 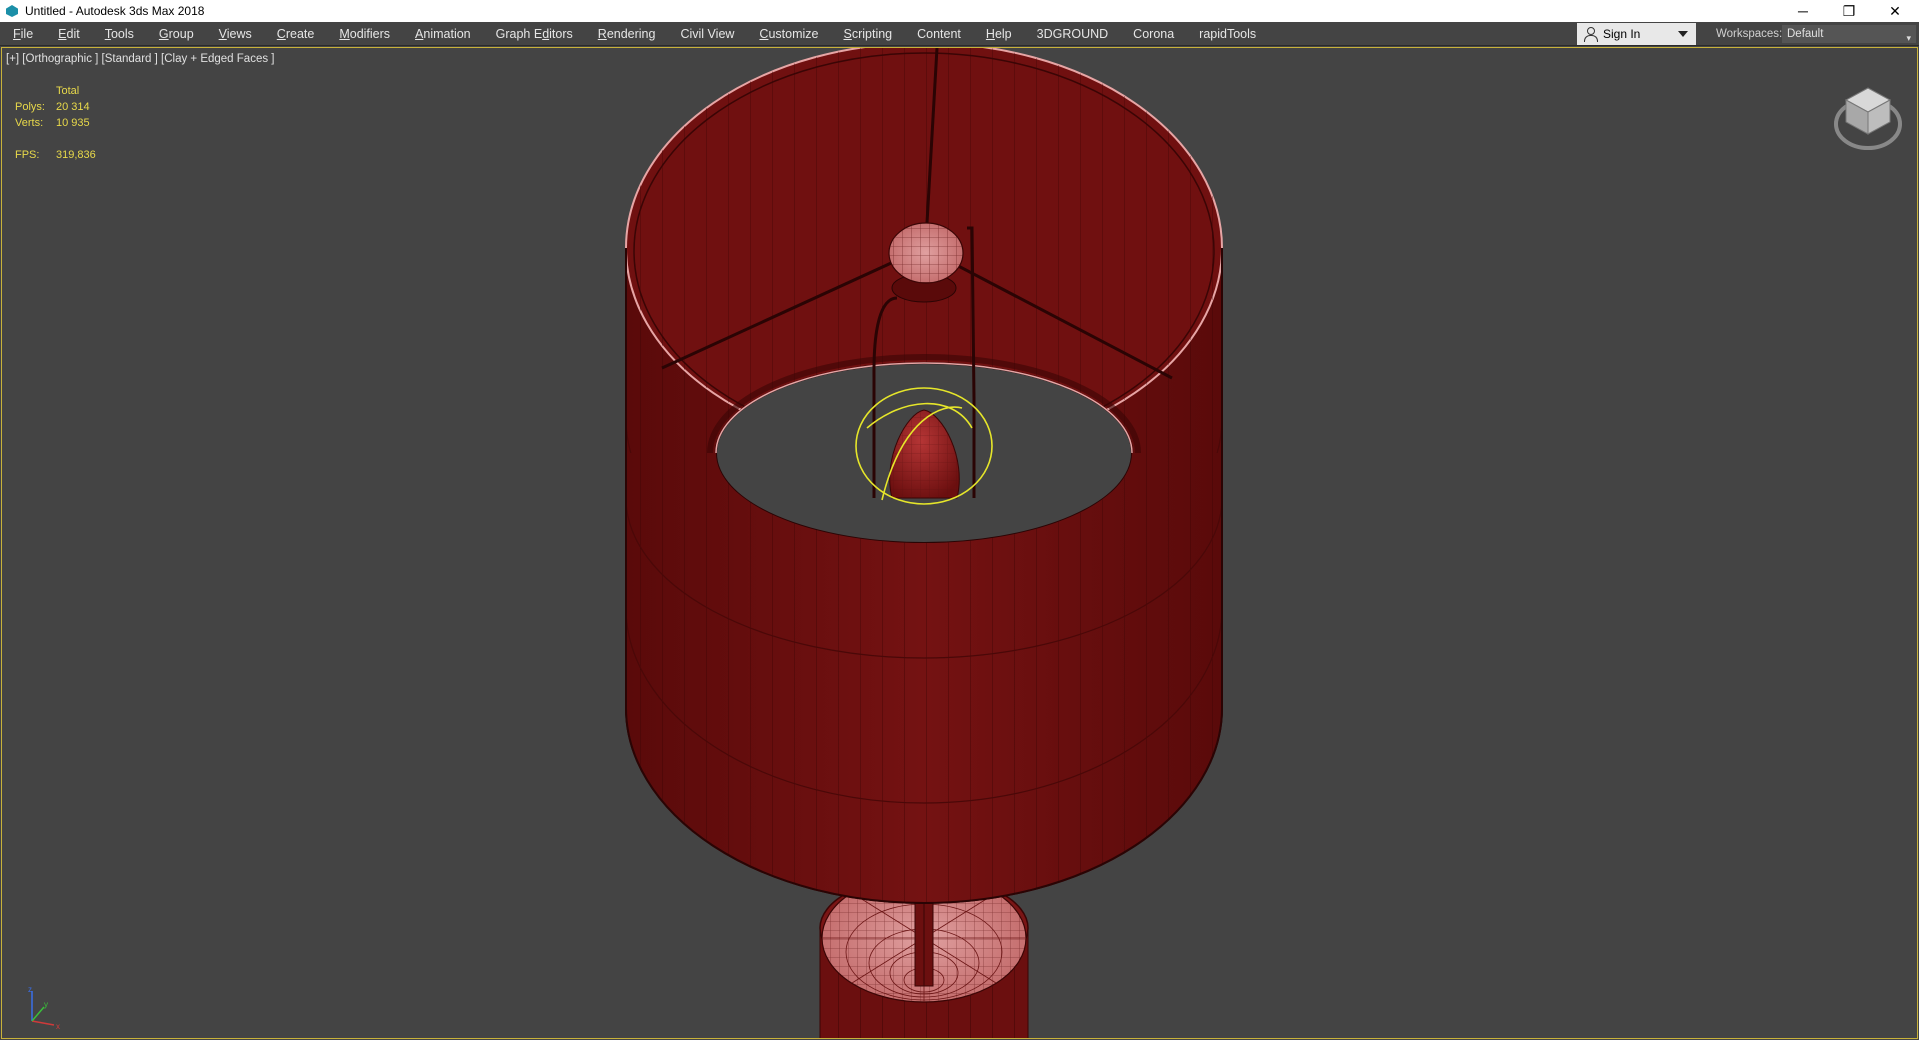 What do you see at coordinates (788, 34) in the screenshot?
I see `menu-customize: Customize` at bounding box center [788, 34].